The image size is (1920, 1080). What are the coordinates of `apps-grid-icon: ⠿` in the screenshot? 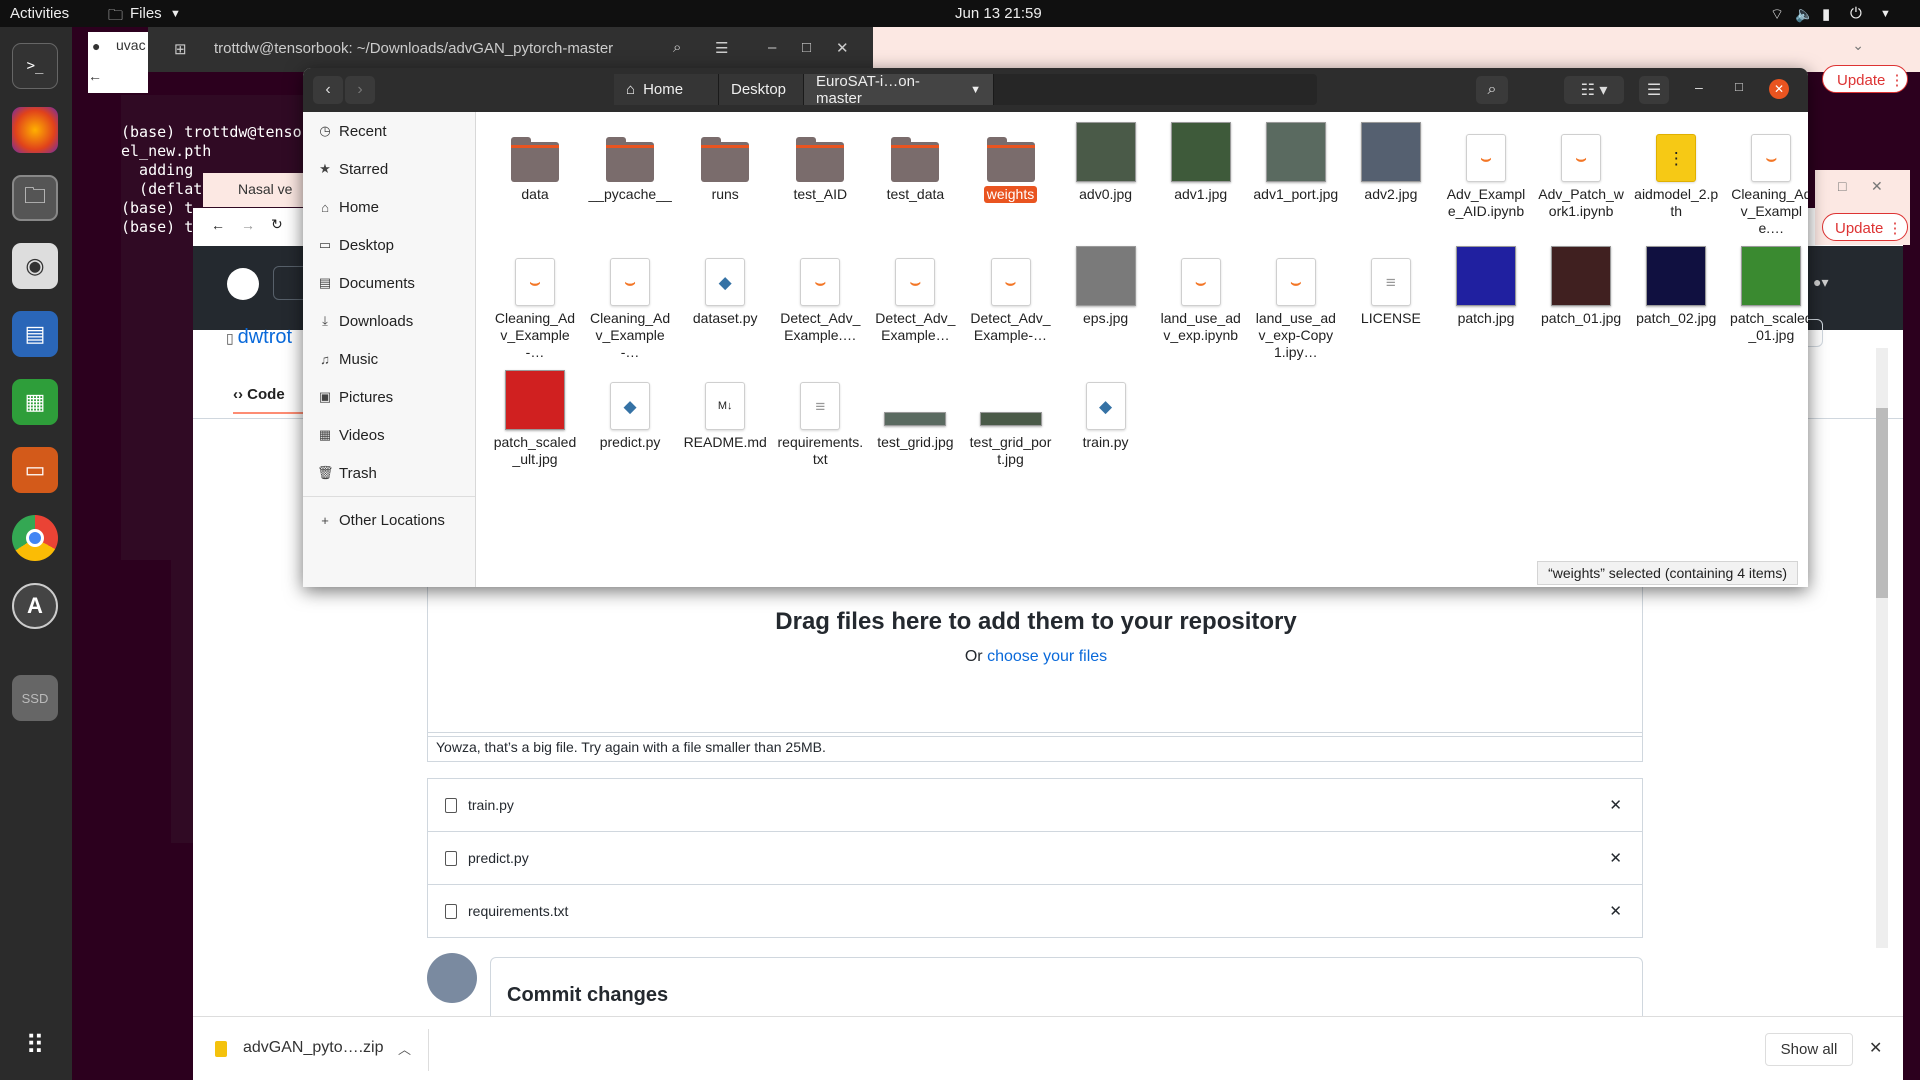 It's located at (35, 1045).